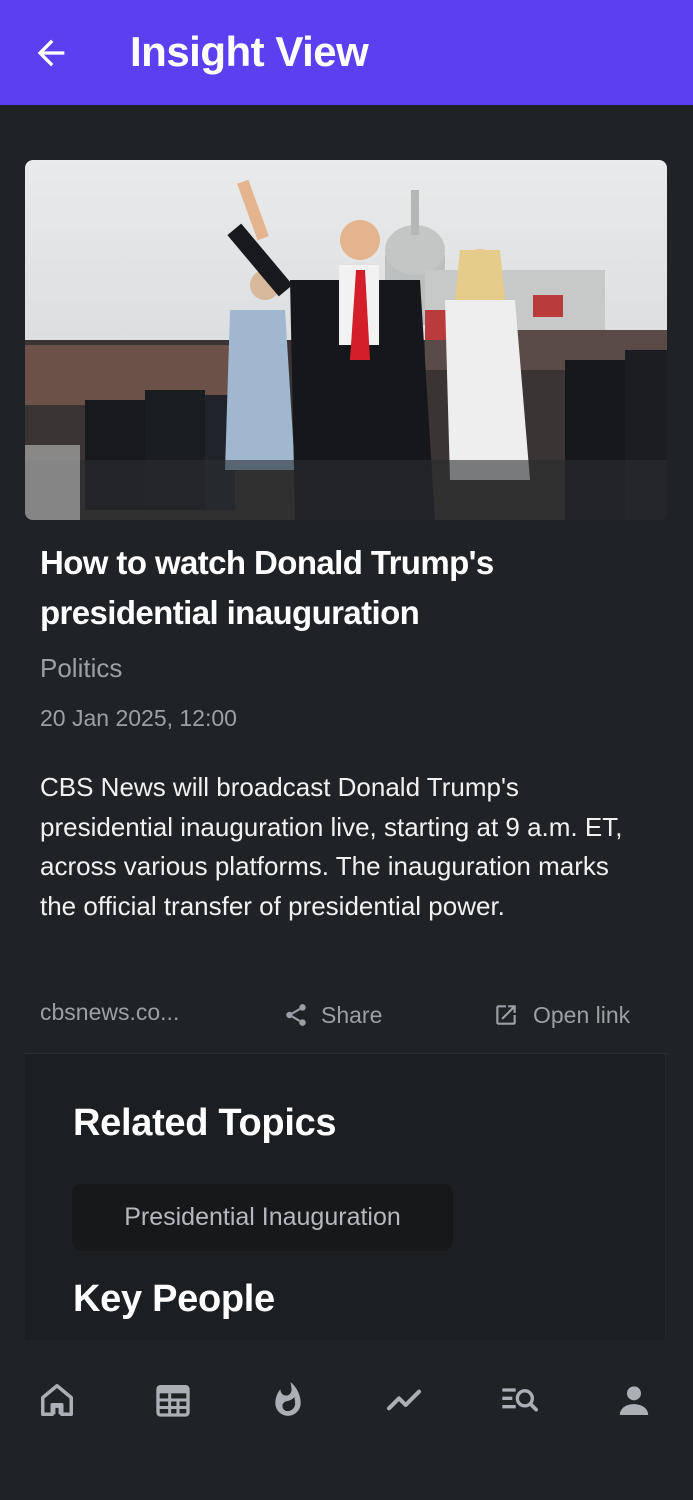  I want to click on arrow-left-icon, so click(51, 53).